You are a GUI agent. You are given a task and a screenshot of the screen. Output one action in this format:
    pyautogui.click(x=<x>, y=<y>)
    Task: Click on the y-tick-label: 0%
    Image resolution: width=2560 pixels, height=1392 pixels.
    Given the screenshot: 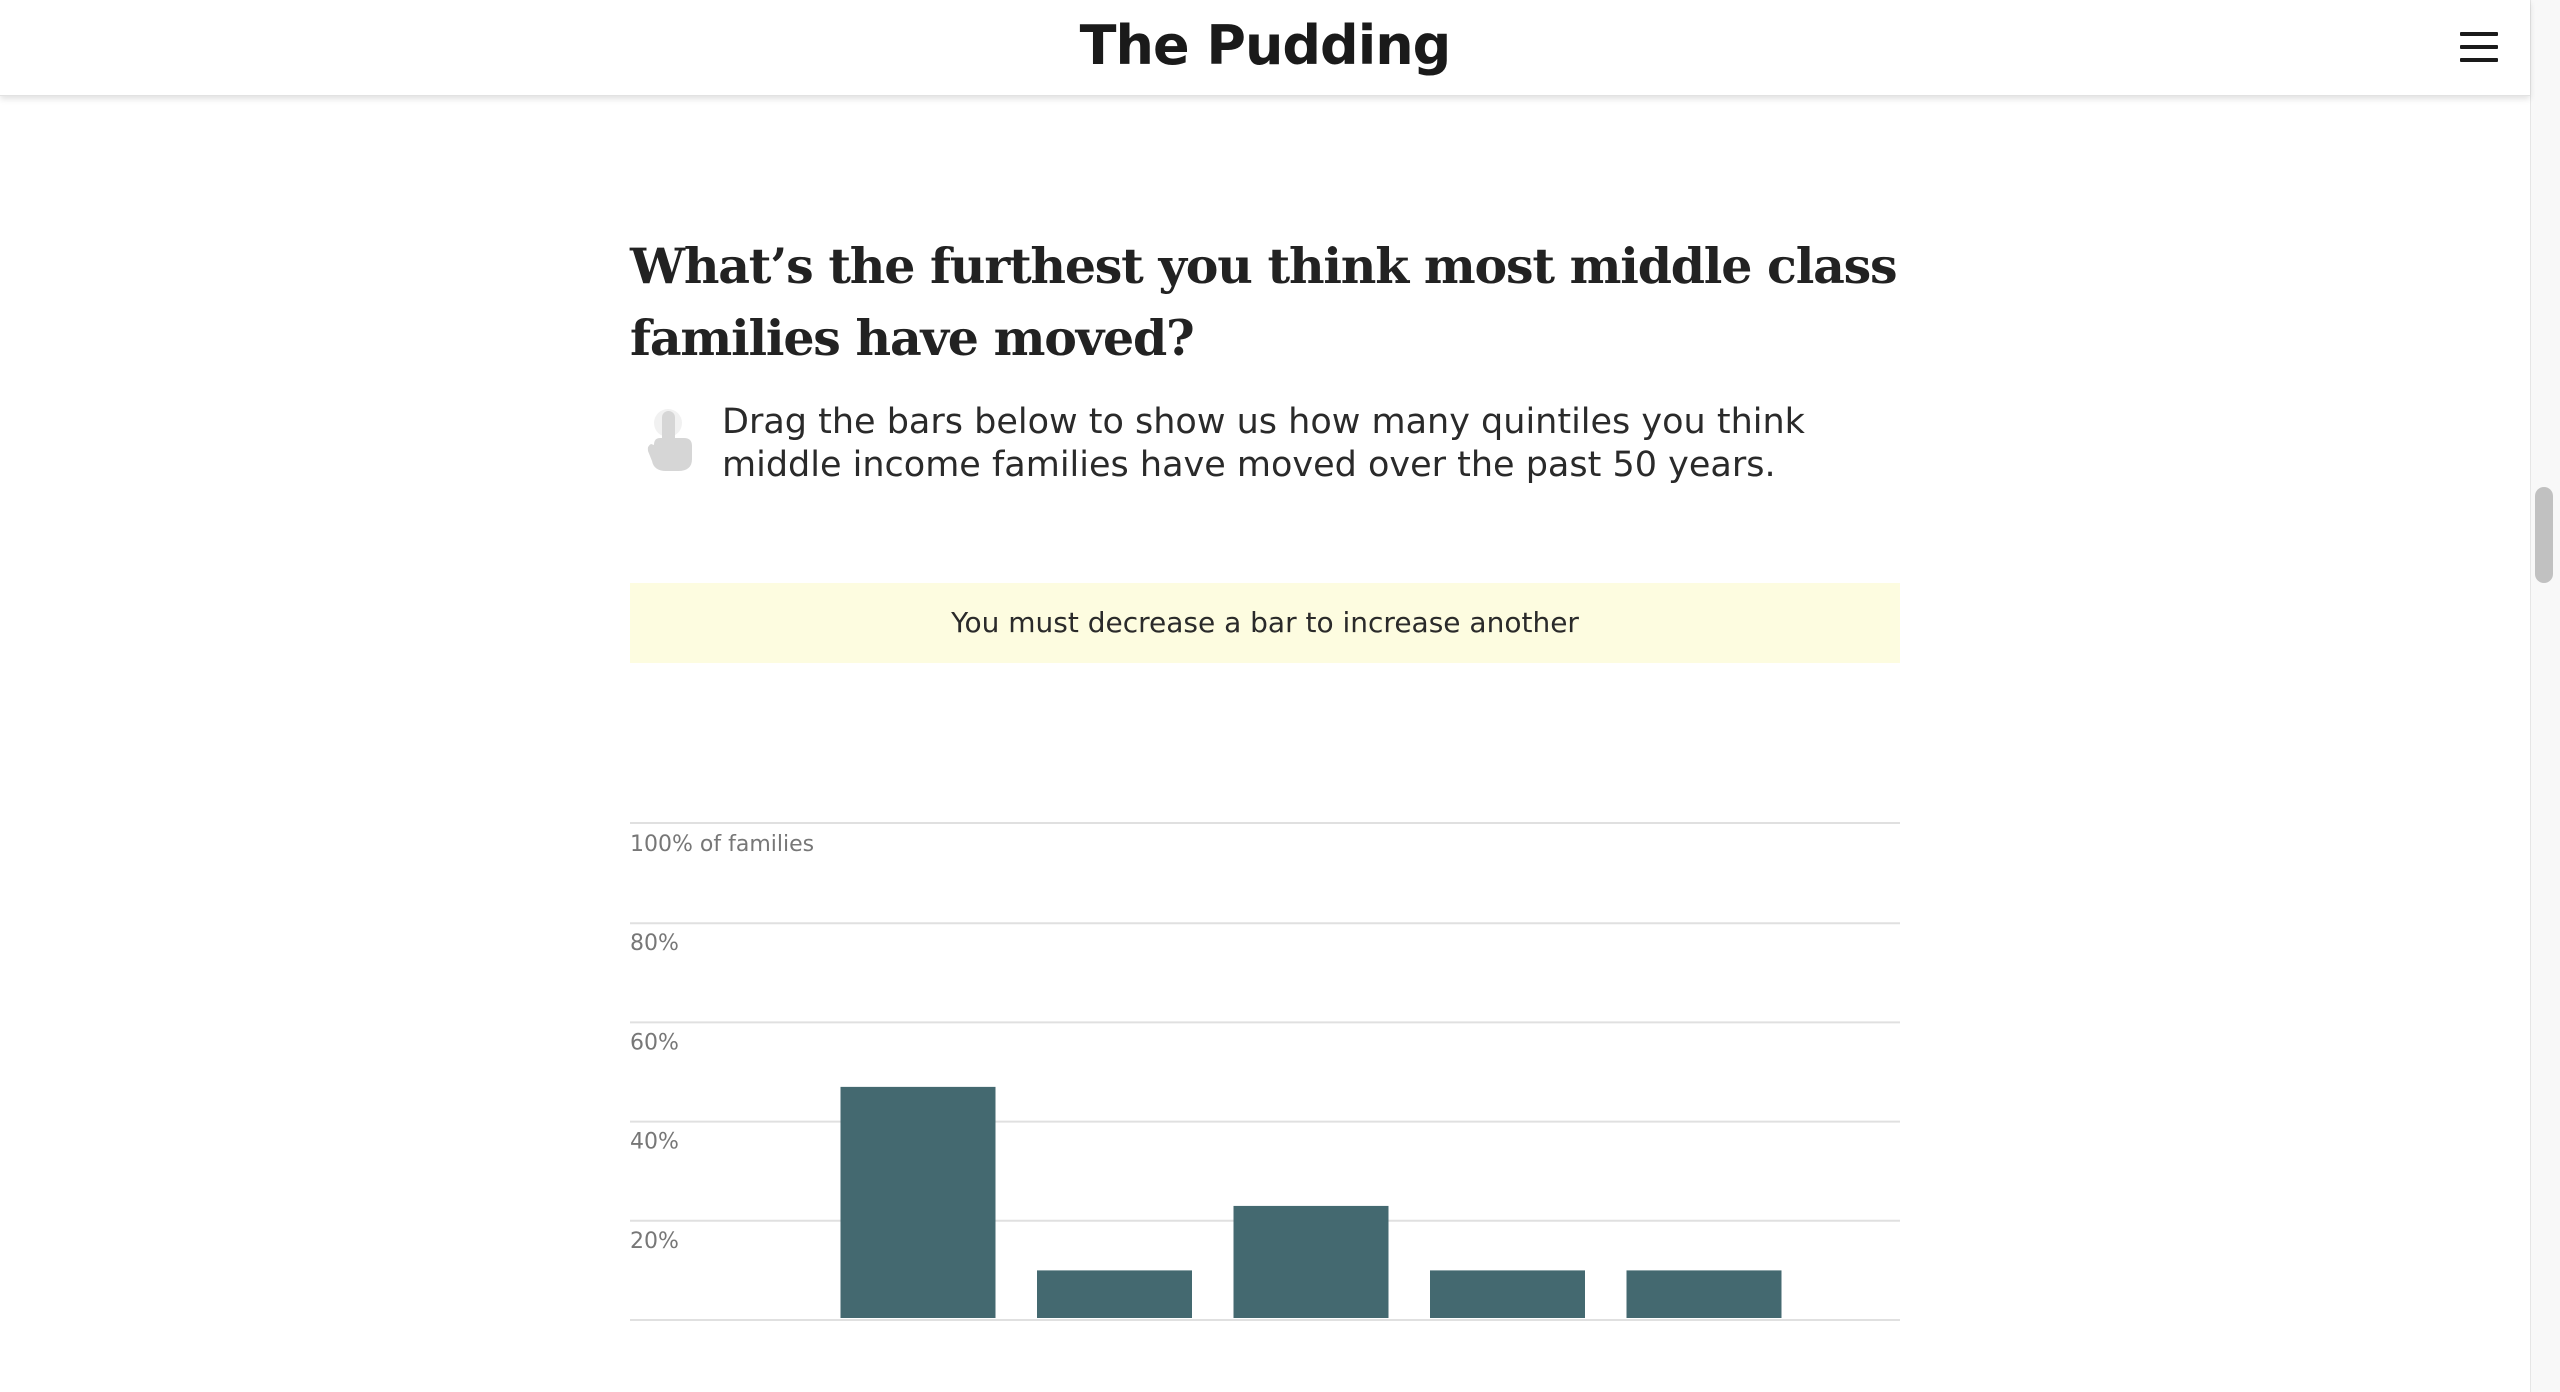 What is the action you would take?
    pyautogui.click(x=647, y=1329)
    